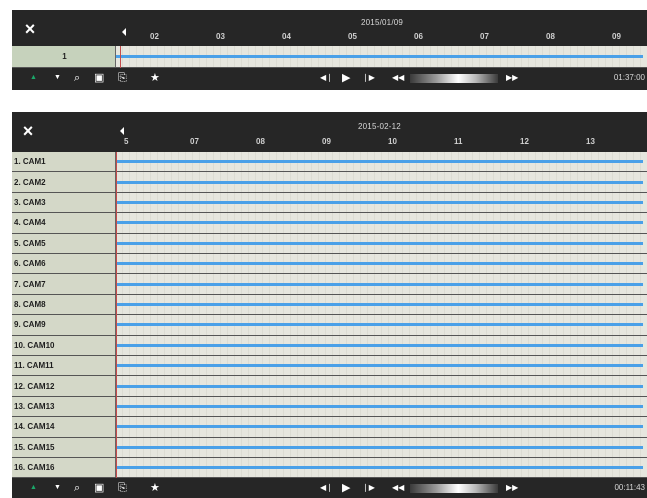 Image resolution: width=647 pixels, height=498 pixels. I want to click on channel-row: 3. CAM3, so click(329, 203).